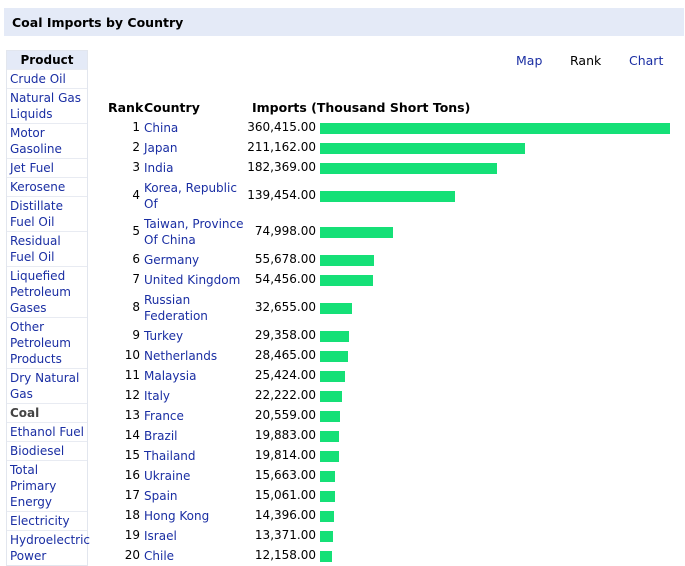 This screenshot has height=566, width=685. I want to click on rank-cell: 5, so click(136, 231).